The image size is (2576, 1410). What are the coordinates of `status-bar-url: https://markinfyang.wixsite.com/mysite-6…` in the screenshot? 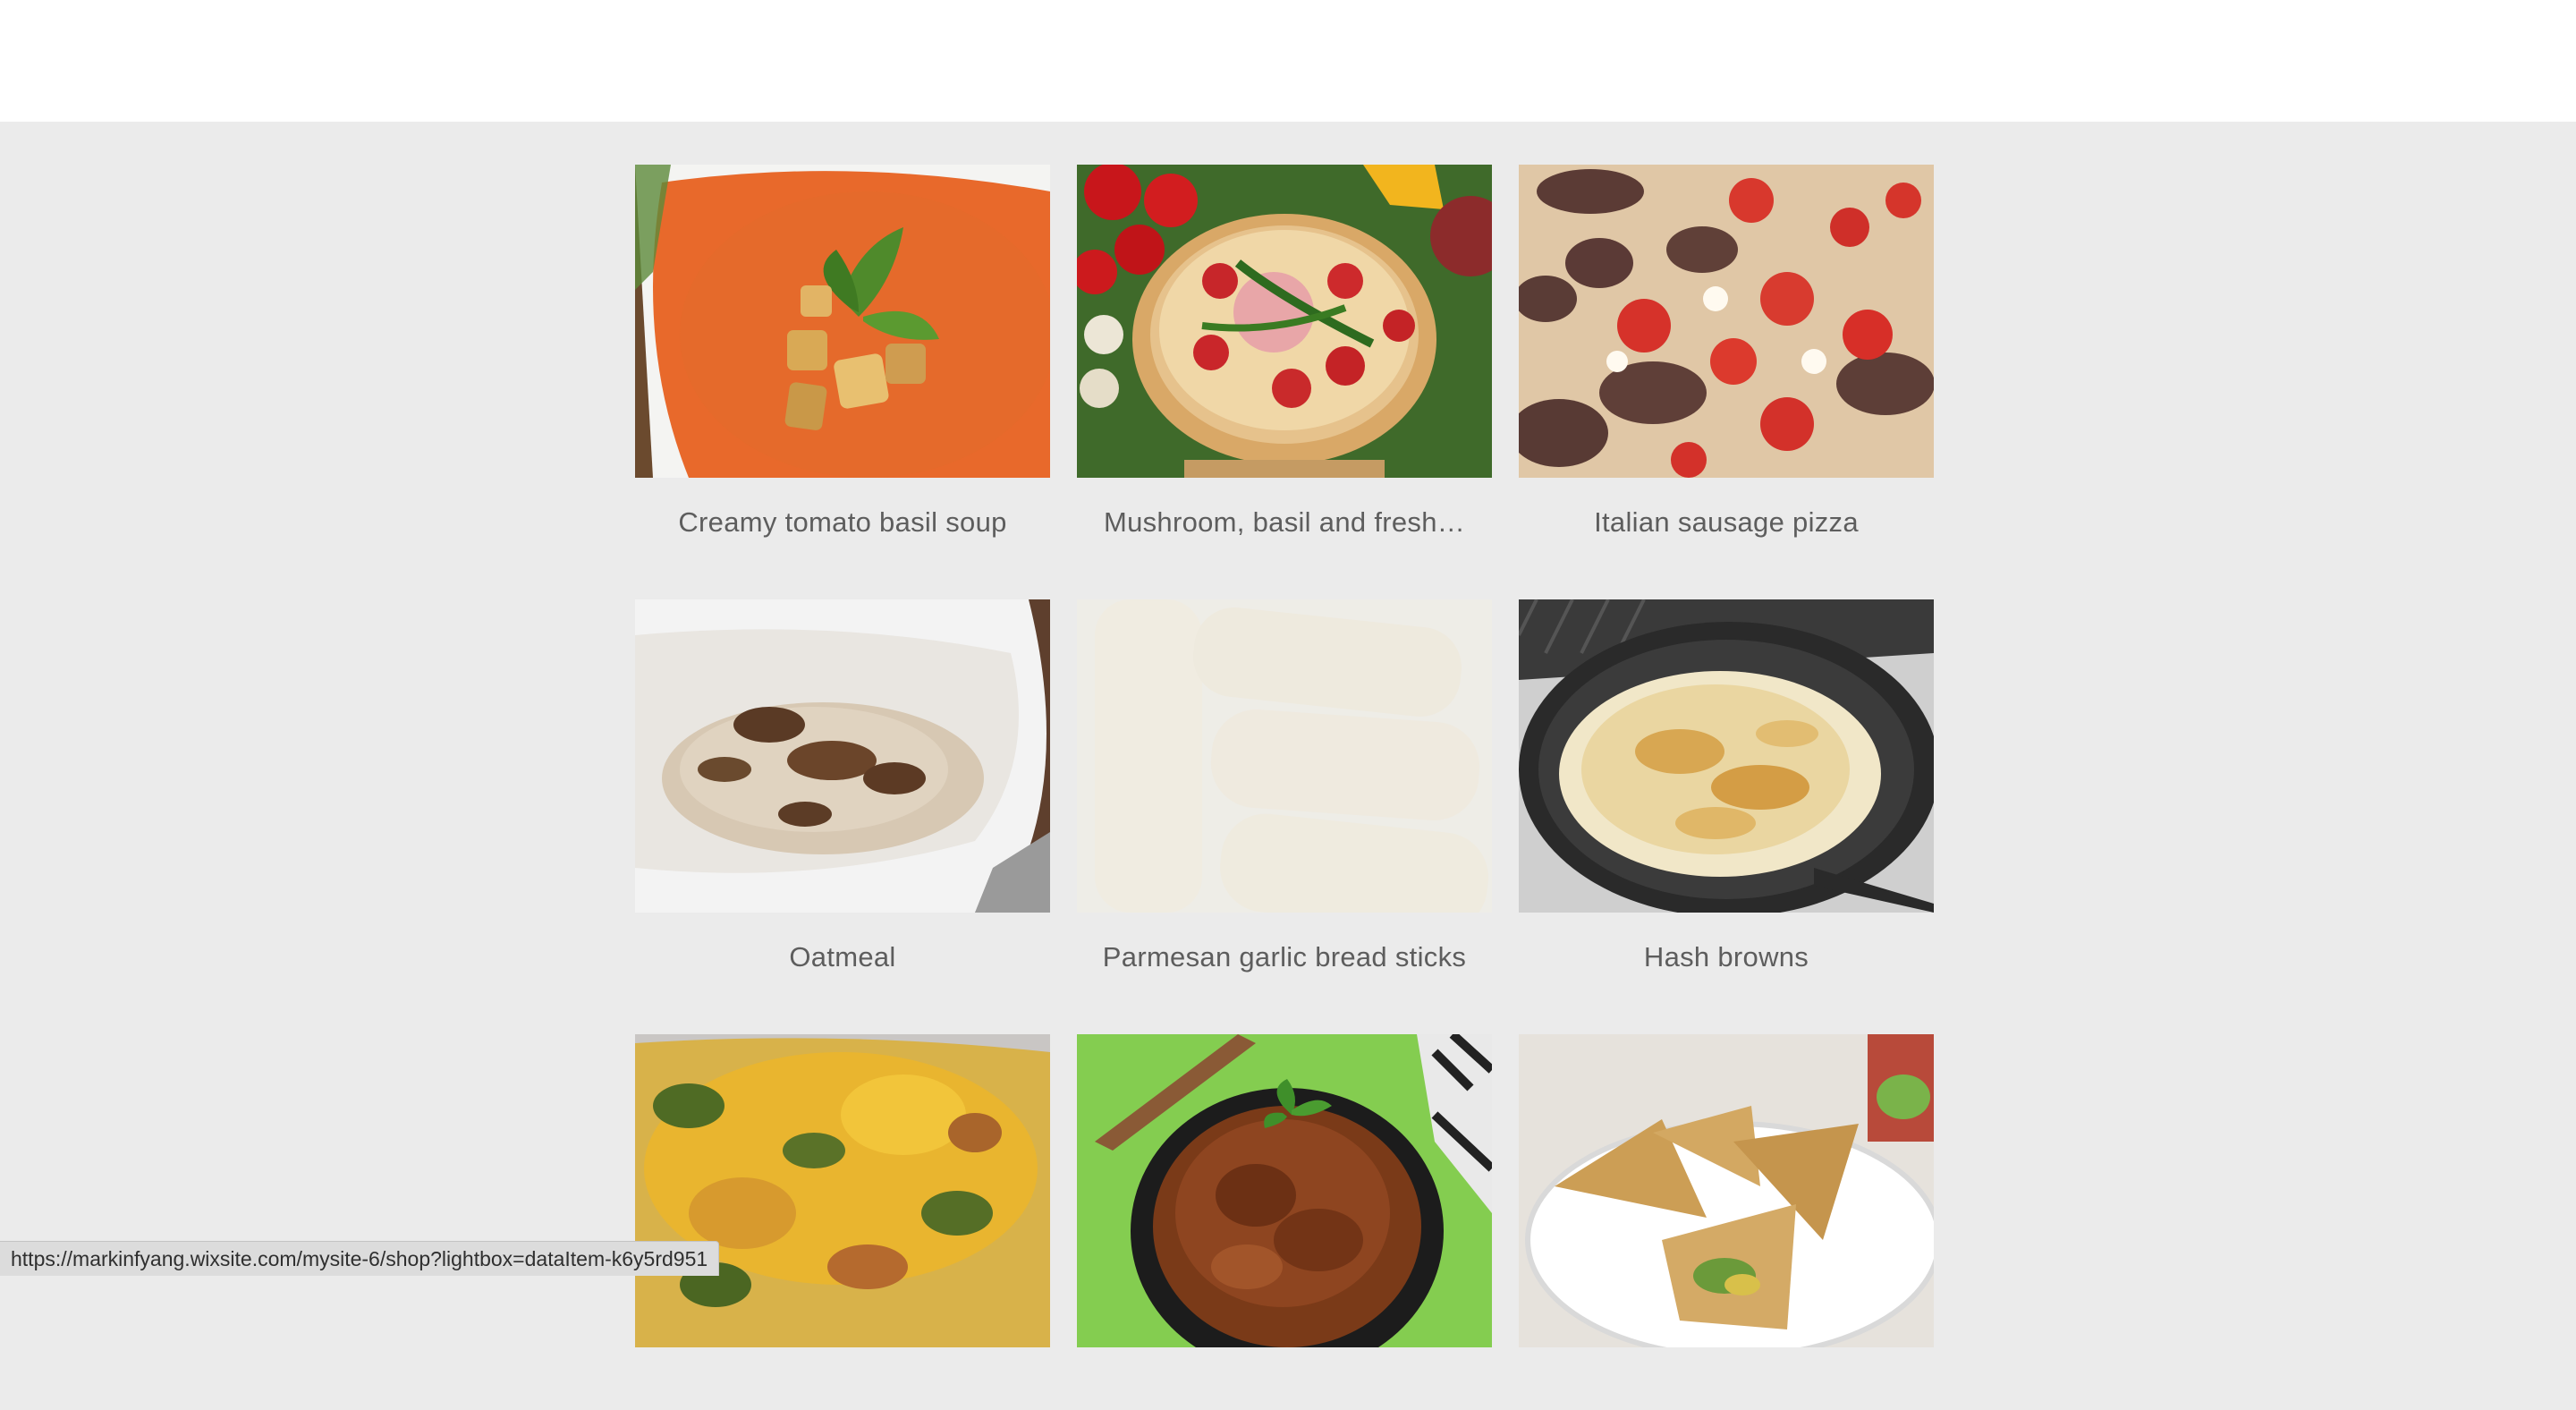 It's located at (359, 1259).